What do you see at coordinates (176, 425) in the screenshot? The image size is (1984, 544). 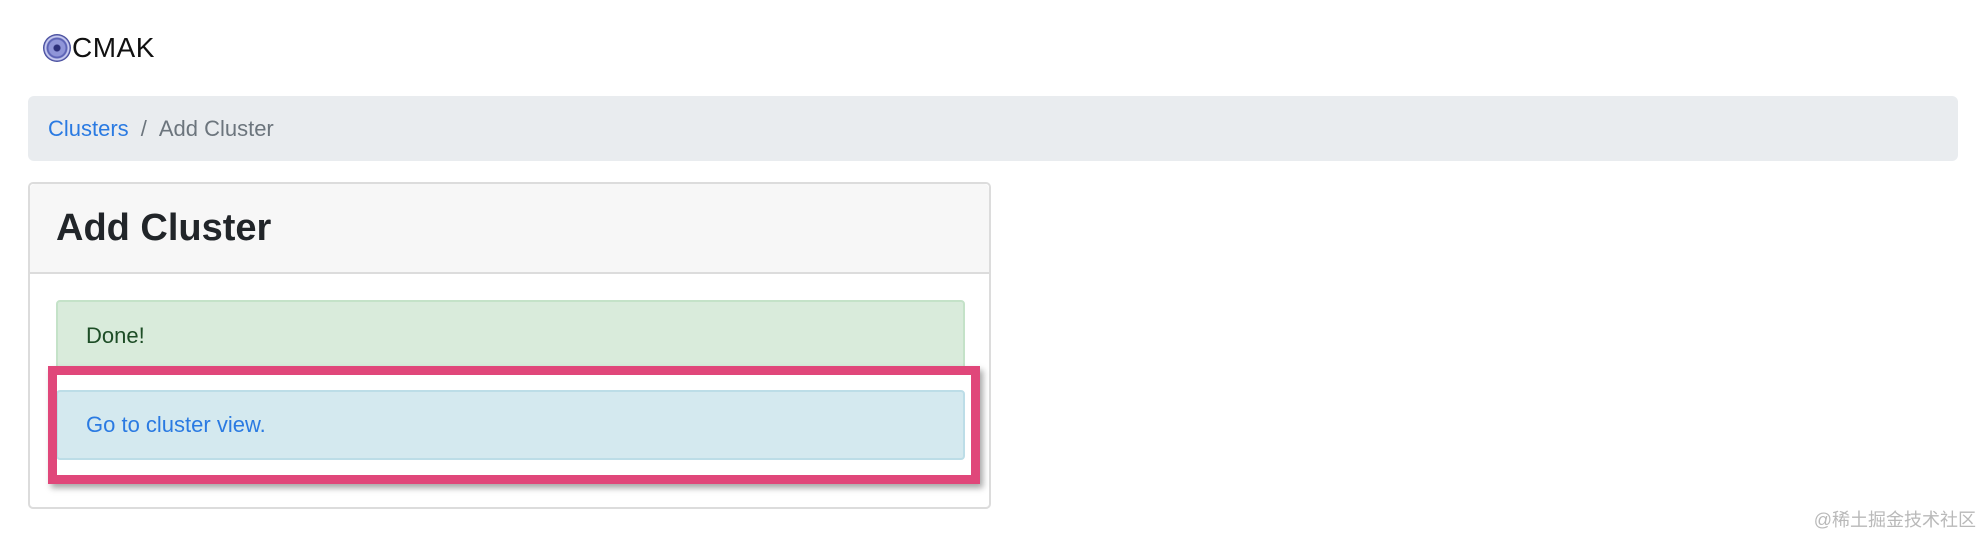 I see `go-to-cluster-view-link: Go to cluster view.` at bounding box center [176, 425].